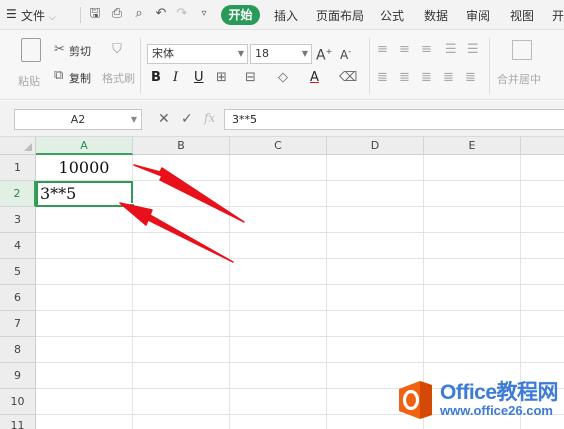 This screenshot has height=429, width=564. I want to click on font-name-value: 宋体, so click(163, 53).